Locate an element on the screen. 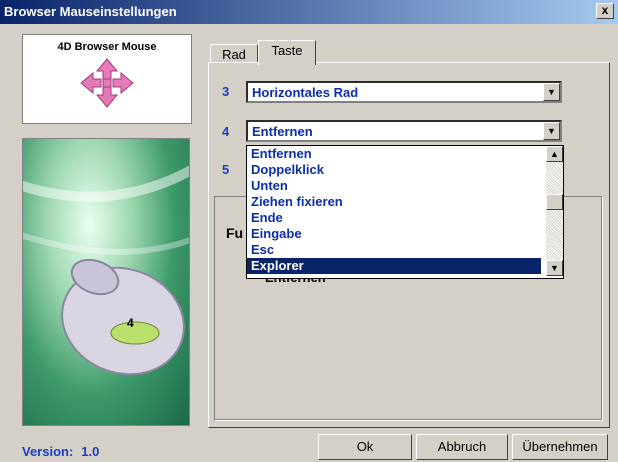 The width and height of the screenshot is (618, 462). combo-row-3: Horizontales Rad ▼ is located at coordinates (404, 92).